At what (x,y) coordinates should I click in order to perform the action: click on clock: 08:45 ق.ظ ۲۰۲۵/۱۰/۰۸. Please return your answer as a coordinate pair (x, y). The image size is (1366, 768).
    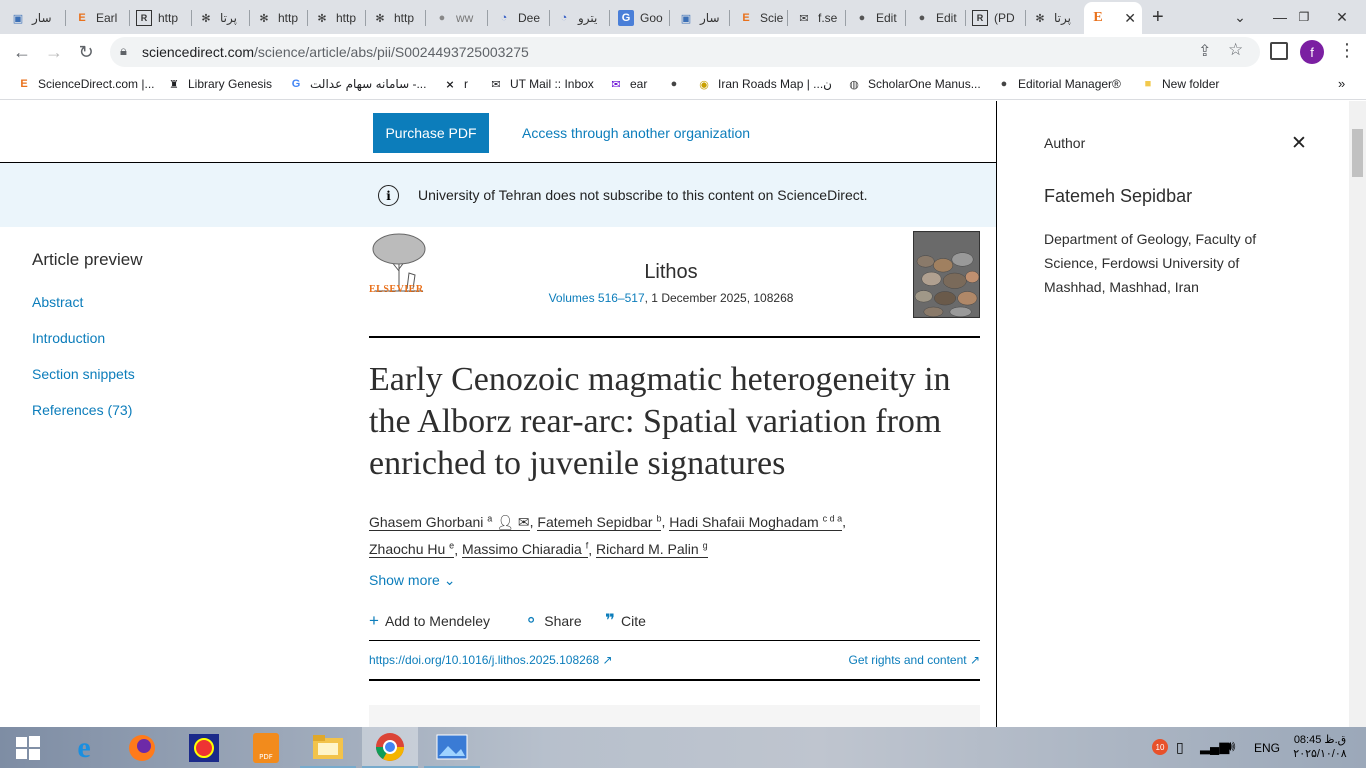
    Looking at the image, I should click on (1320, 747).